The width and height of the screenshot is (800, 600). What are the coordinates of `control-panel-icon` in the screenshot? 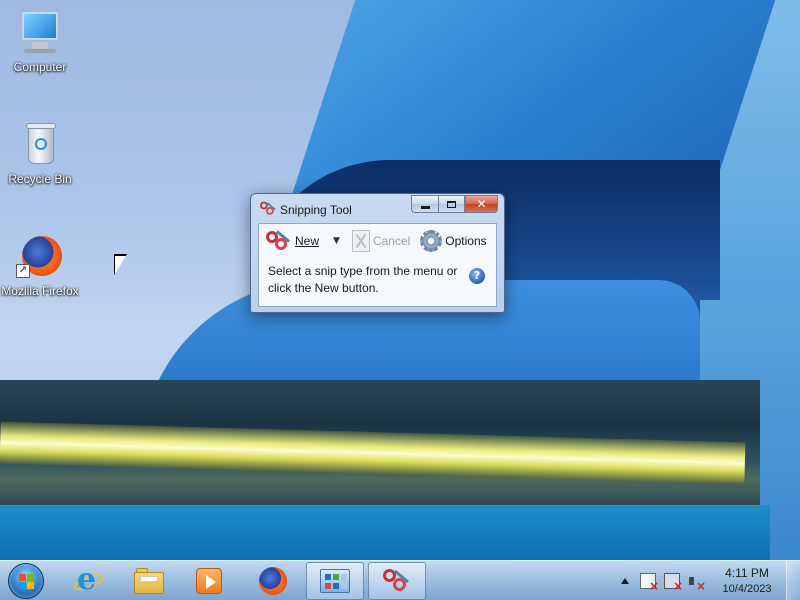 It's located at (335, 581).